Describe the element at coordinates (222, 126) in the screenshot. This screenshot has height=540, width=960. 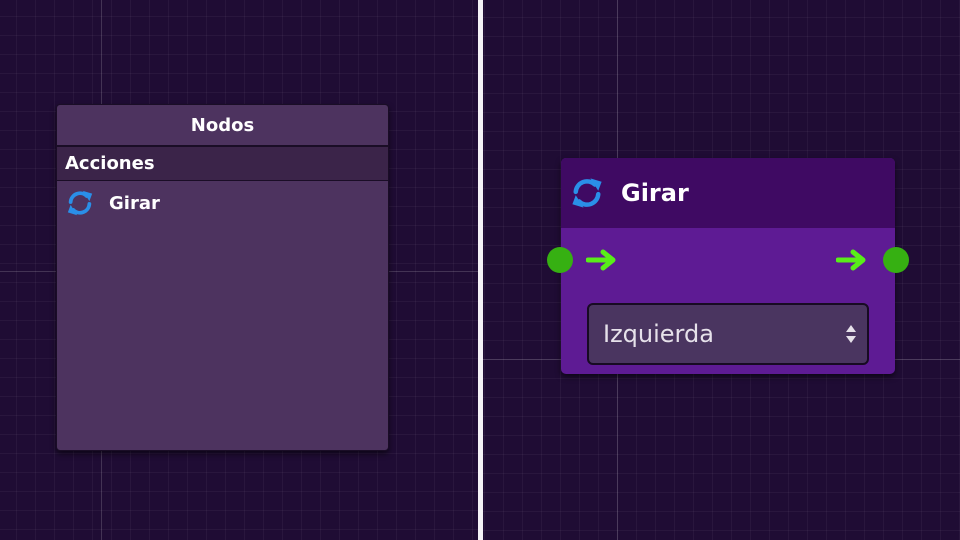
I see `palette-title: Nodos` at that location.